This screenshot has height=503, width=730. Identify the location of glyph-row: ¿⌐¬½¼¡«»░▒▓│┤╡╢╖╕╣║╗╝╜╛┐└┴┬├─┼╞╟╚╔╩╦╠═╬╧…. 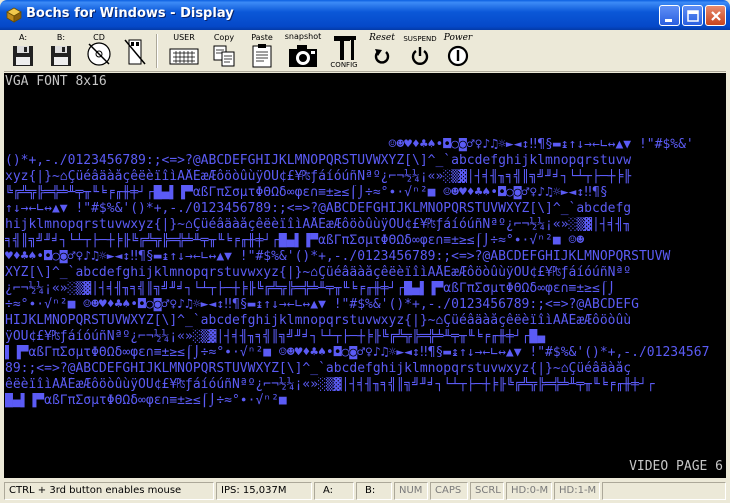
(310, 288).